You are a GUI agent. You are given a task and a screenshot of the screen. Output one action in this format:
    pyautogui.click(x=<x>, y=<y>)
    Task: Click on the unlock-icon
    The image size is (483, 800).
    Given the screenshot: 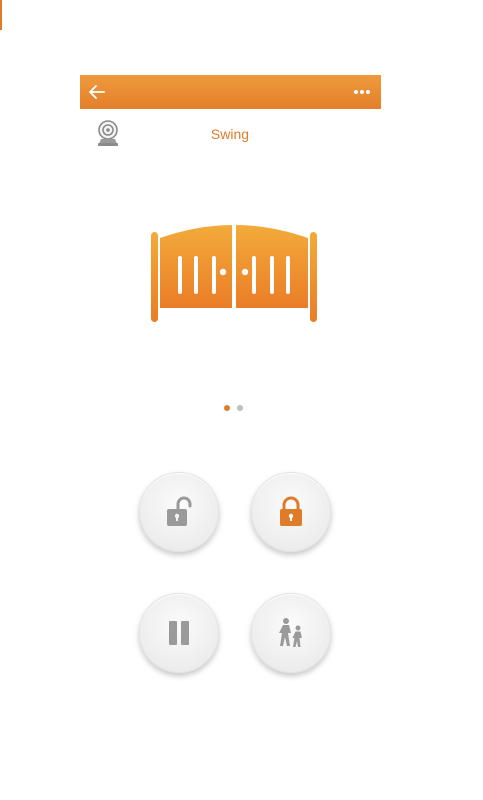 What is the action you would take?
    pyautogui.click(x=179, y=511)
    